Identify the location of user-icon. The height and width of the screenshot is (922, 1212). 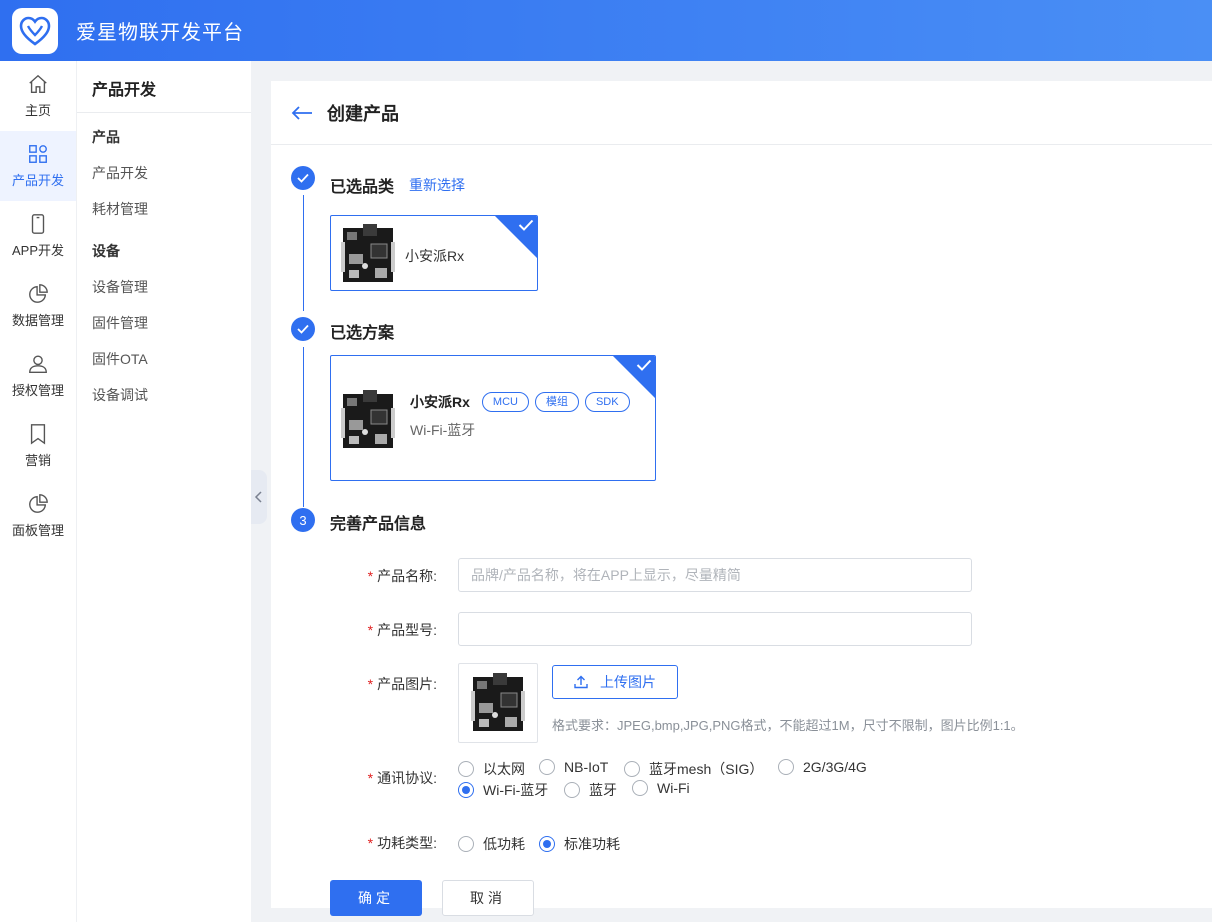
(38, 364).